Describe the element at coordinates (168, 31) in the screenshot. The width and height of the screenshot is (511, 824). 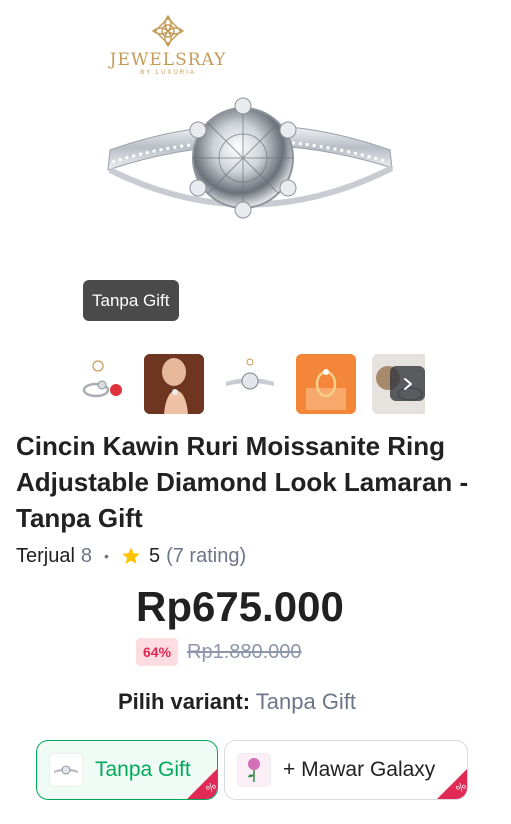
I see `brand-emblem-icon` at that location.